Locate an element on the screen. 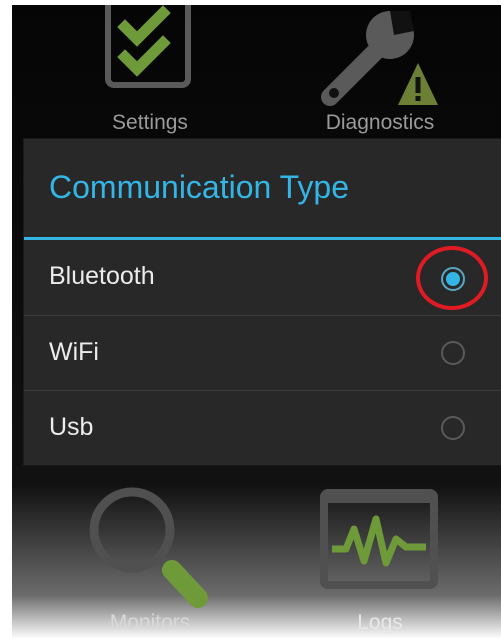 This screenshot has width=501, height=639. checklist-icon is located at coordinates (148, 46).